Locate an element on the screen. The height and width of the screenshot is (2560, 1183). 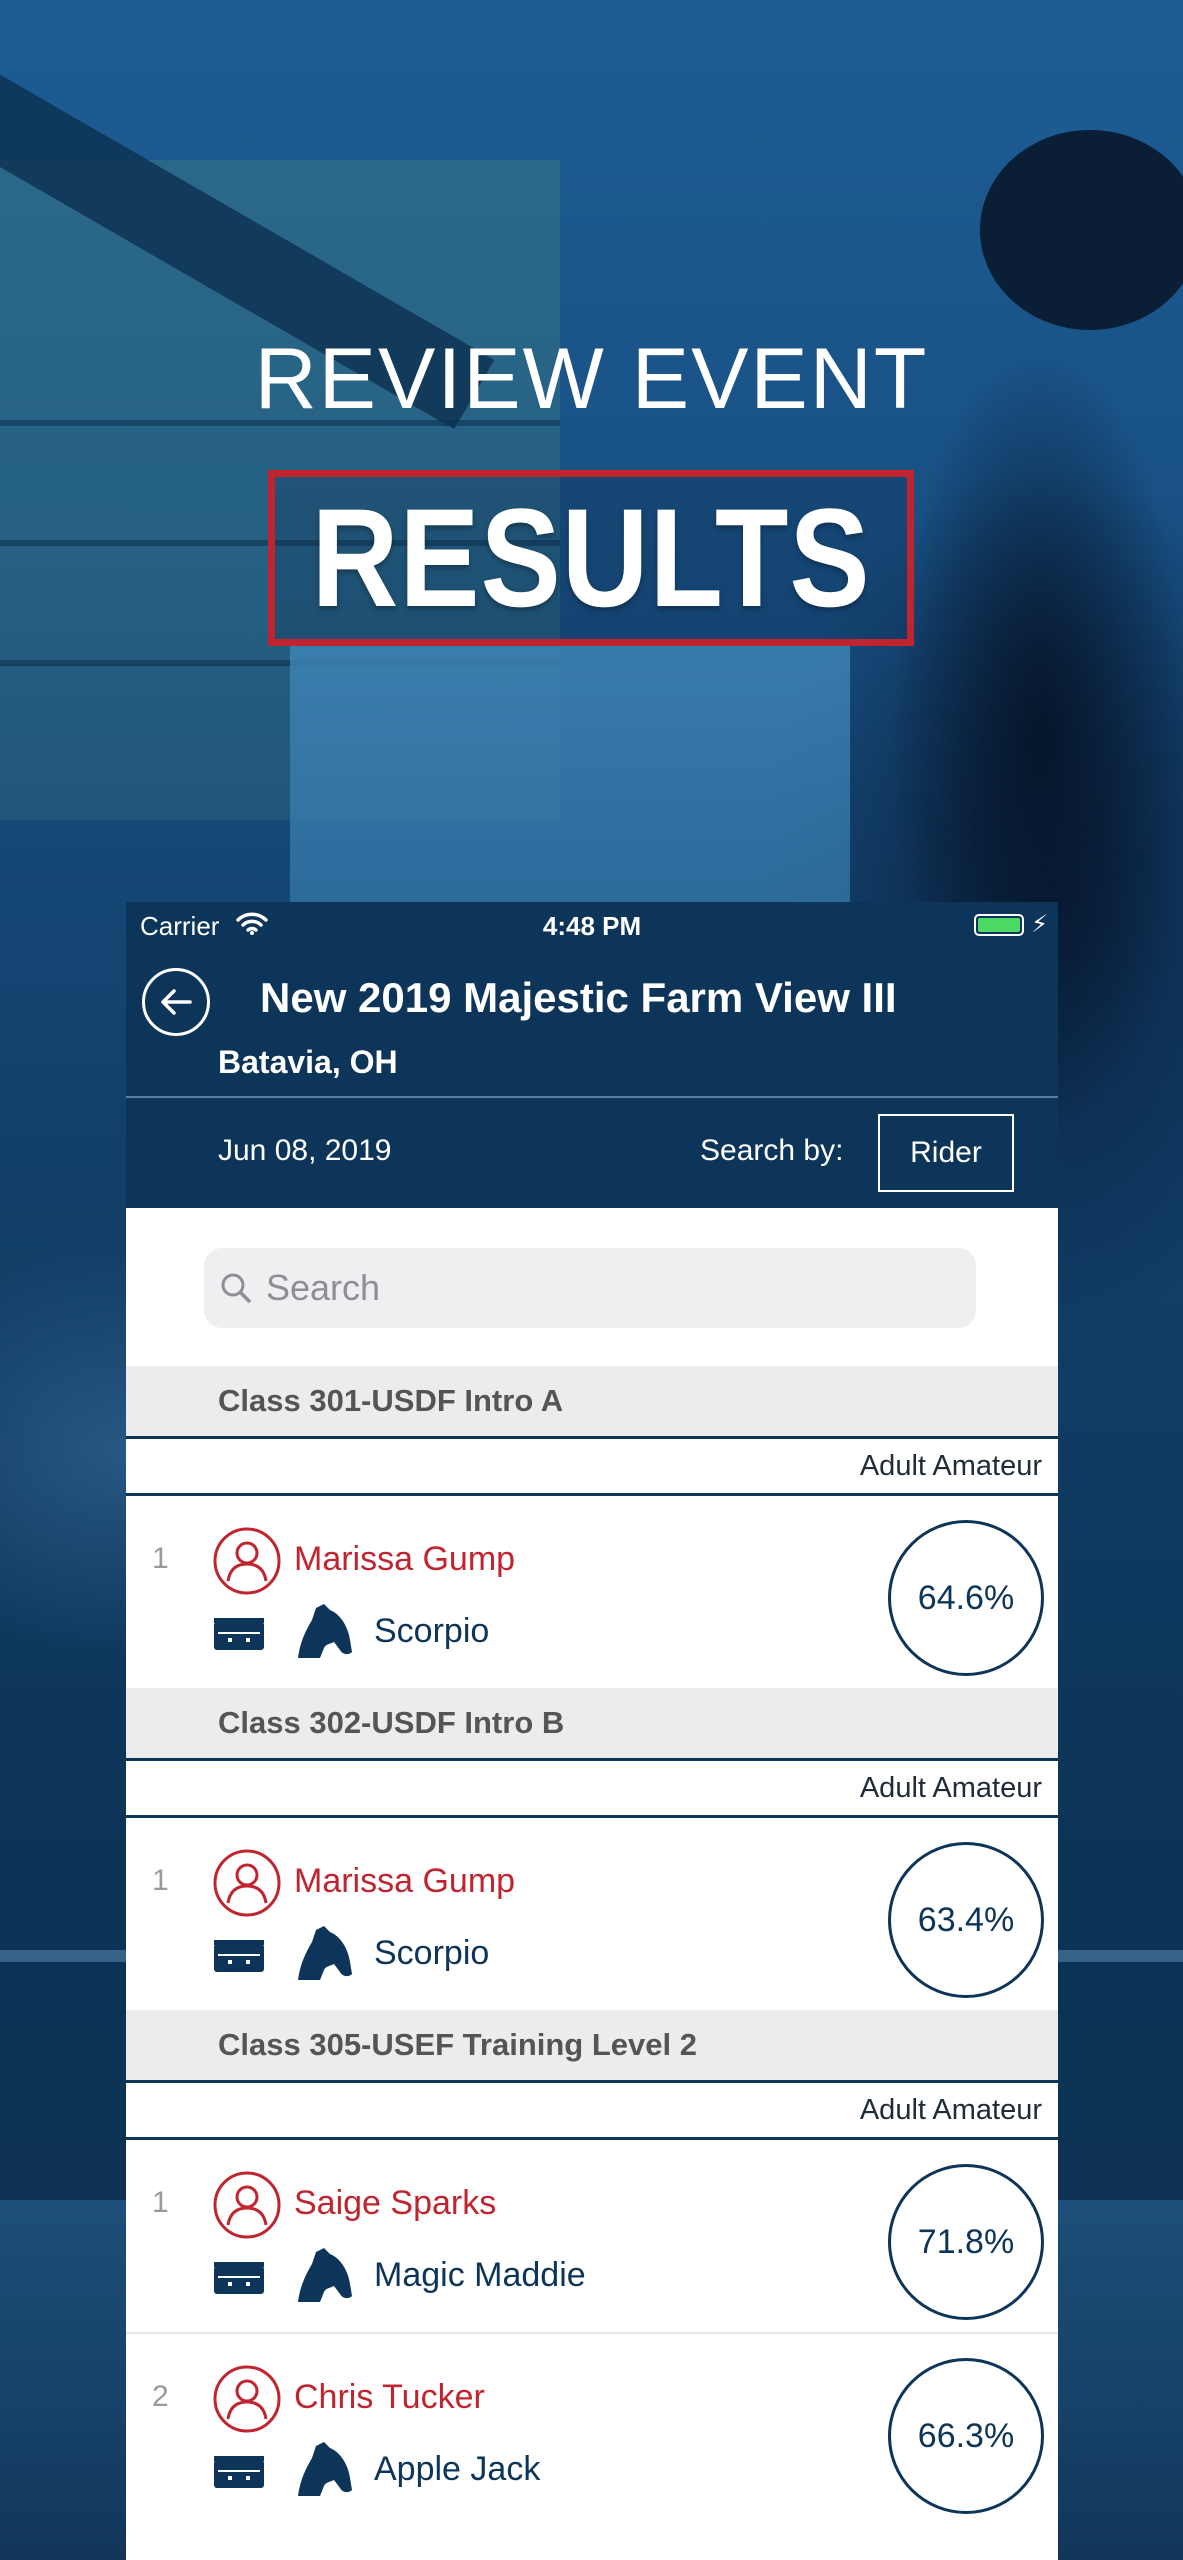
back-arrow-icon is located at coordinates (176, 1002).